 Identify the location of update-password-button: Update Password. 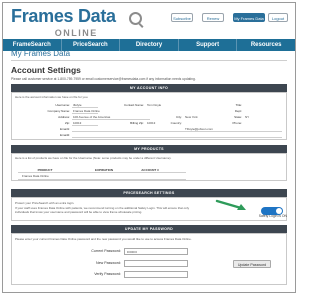
(252, 264).